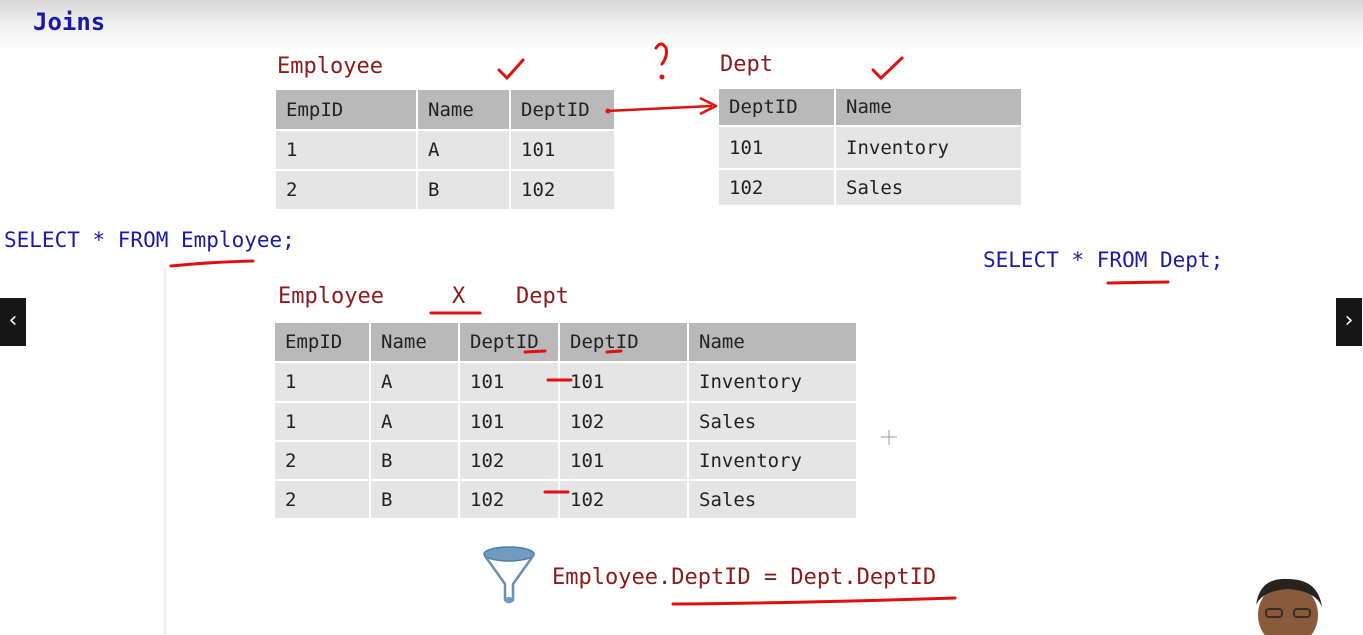 The height and width of the screenshot is (635, 1363). I want to click on relationship-arrow, so click(659, 108).